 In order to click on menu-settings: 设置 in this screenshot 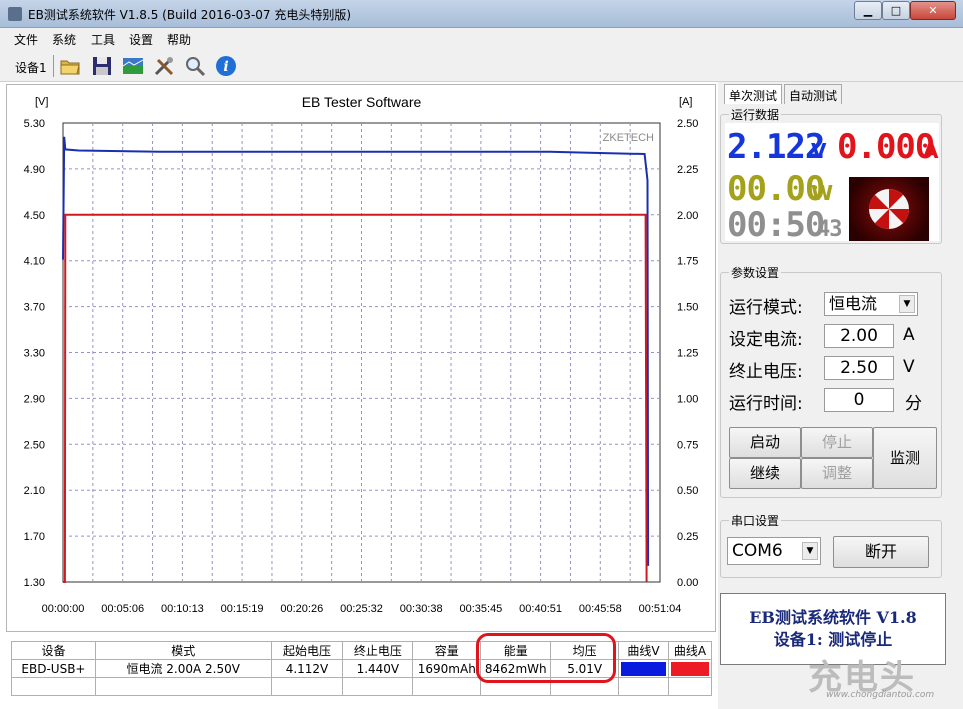, I will do `click(141, 39)`.